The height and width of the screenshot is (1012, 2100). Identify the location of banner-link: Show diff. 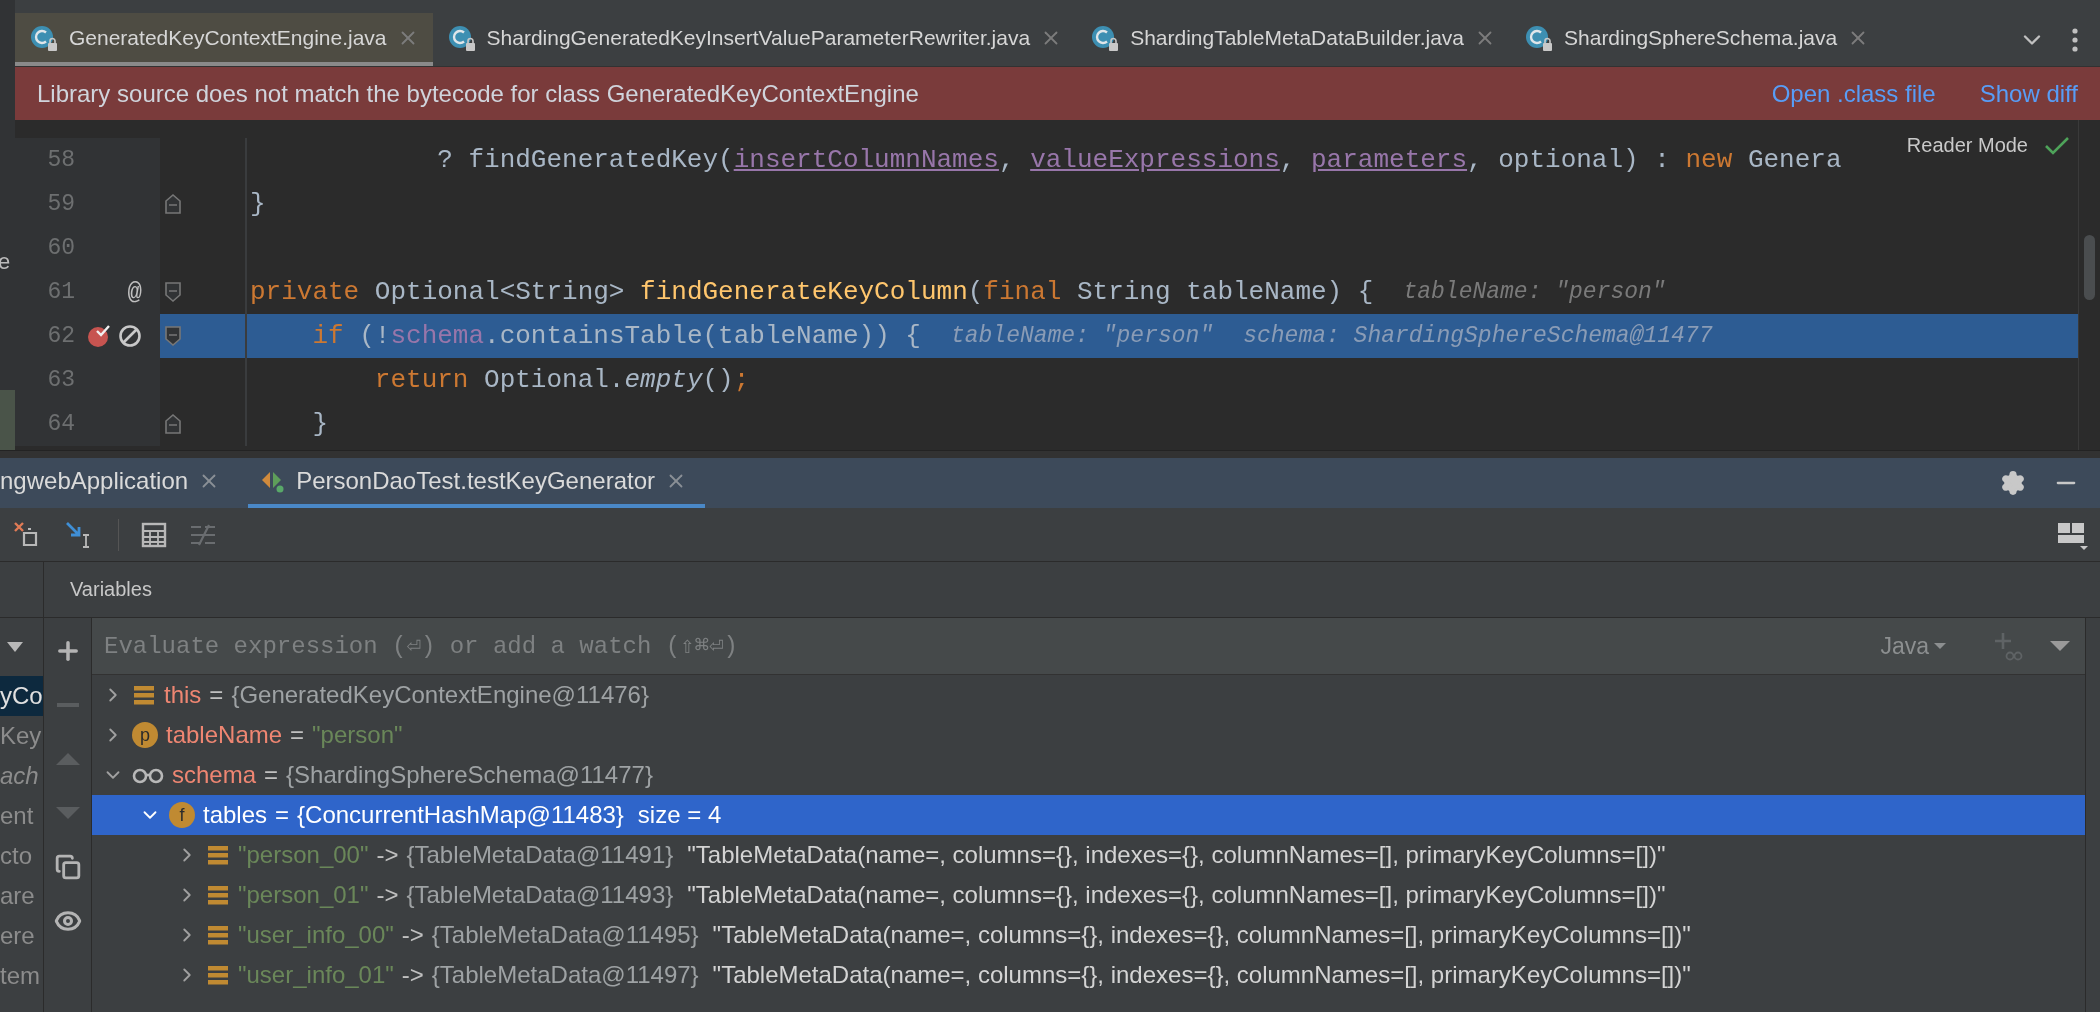
(2028, 93).